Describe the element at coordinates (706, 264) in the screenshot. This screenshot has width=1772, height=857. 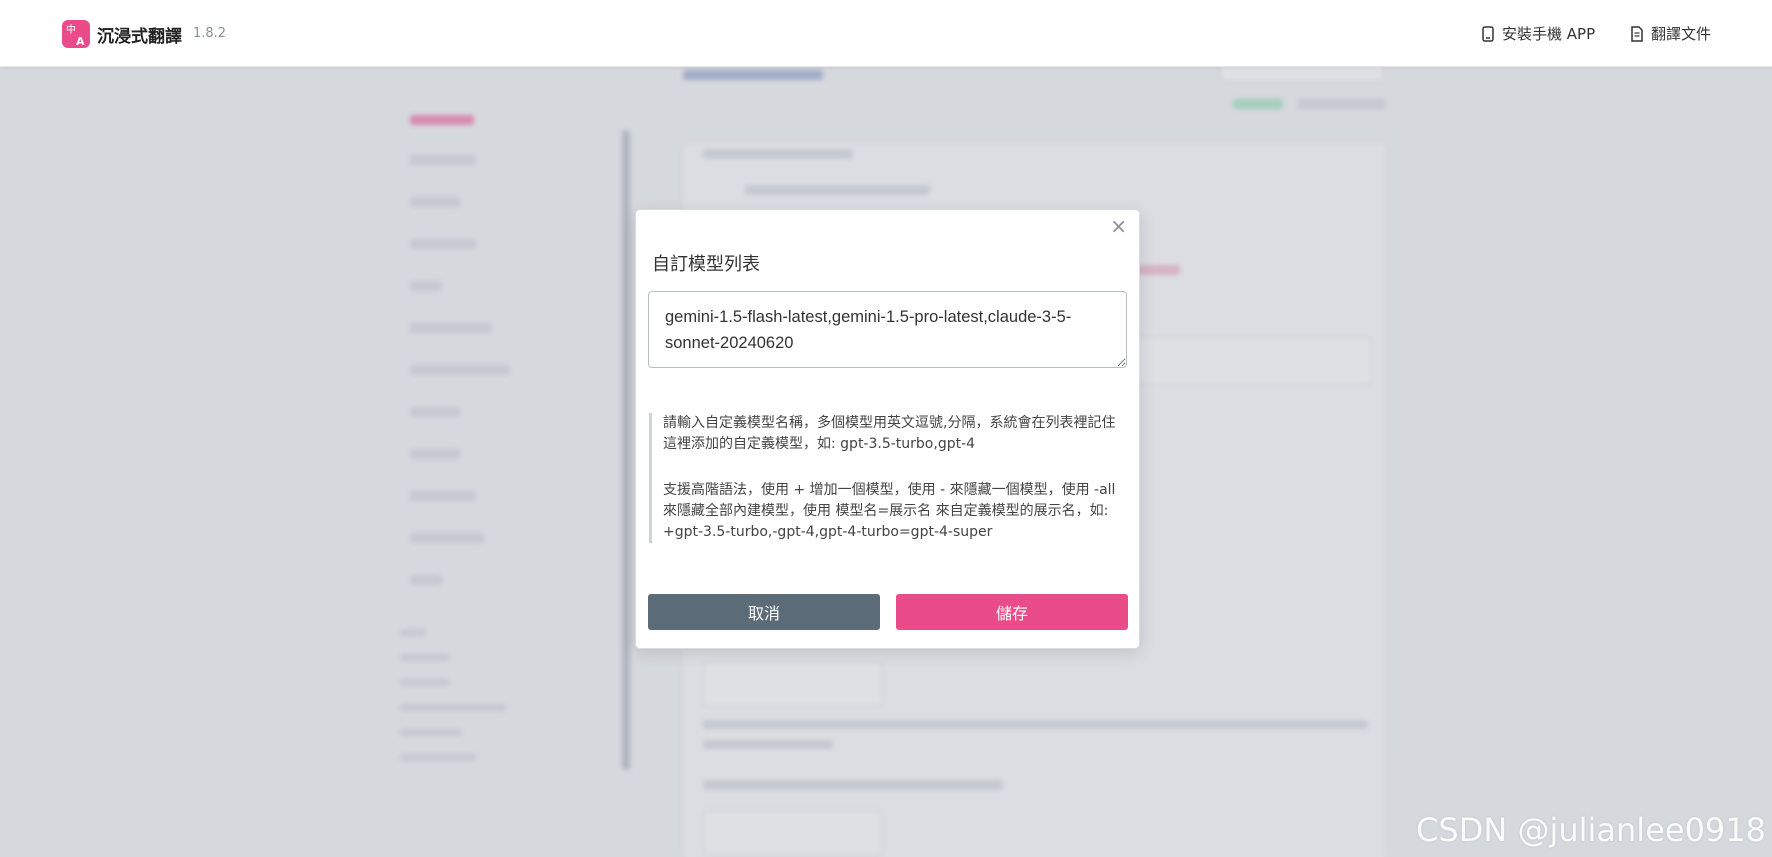
I see `dialog-title: 自訂模型列表` at that location.